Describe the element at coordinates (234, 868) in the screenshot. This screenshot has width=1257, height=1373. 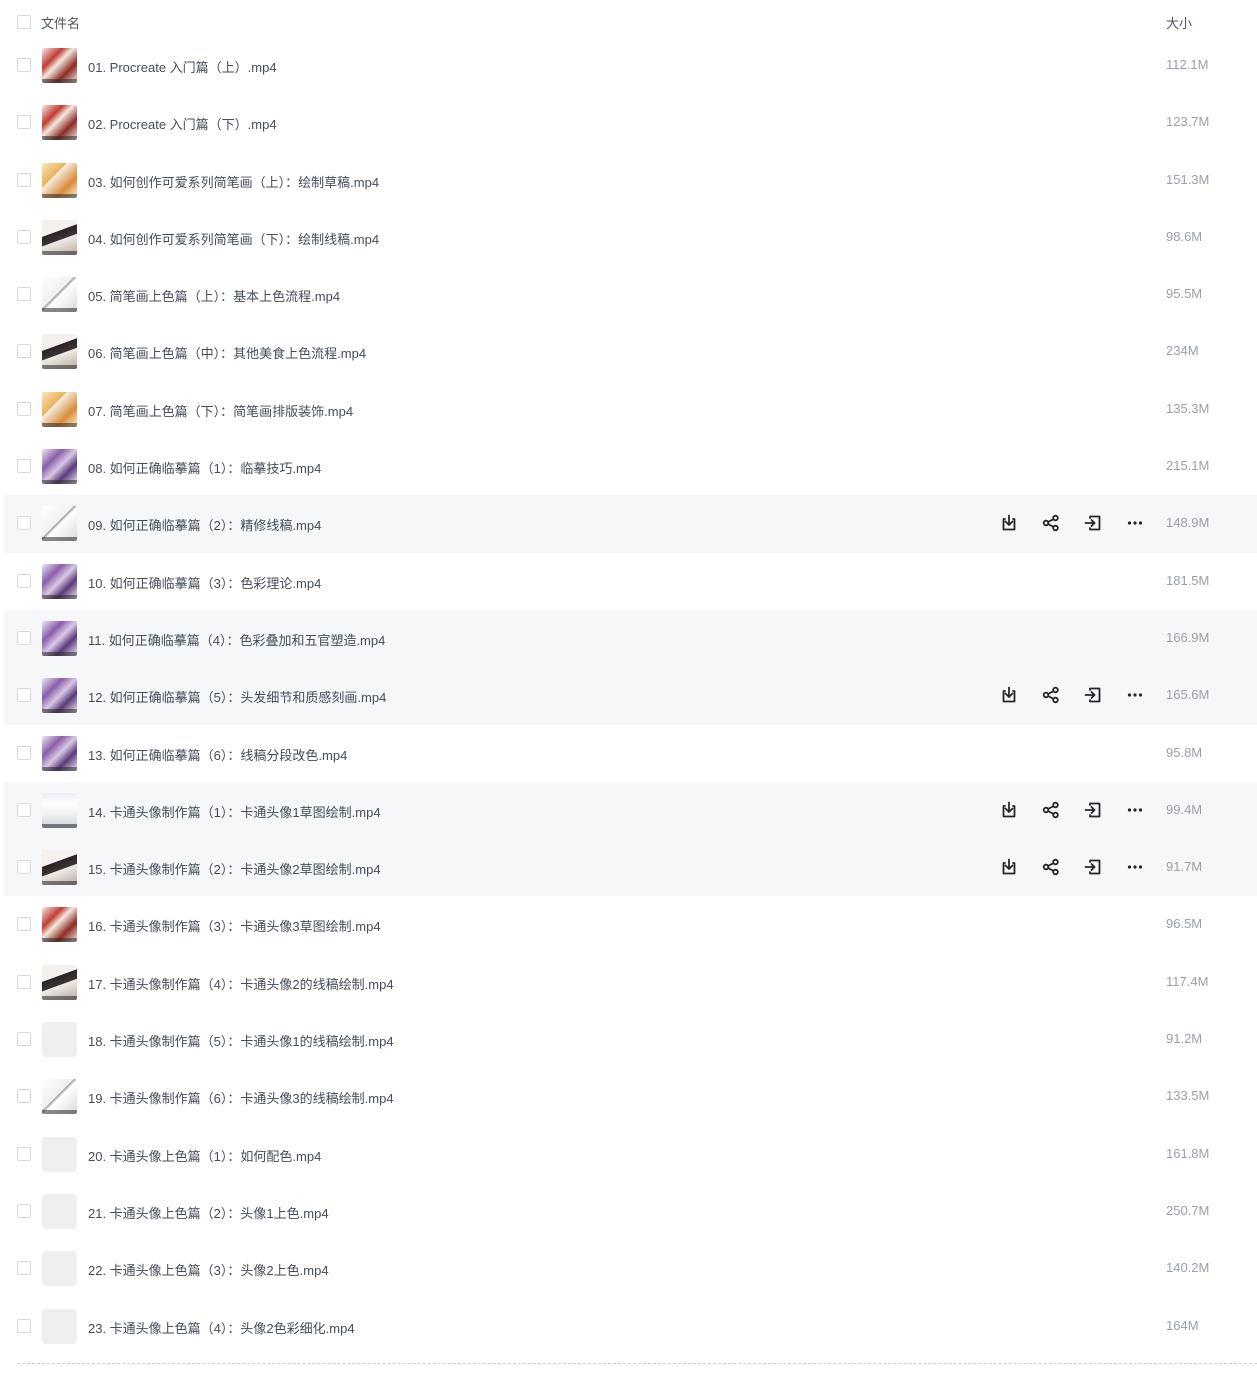
I see `file-name: 15. 卡通头像制作篇（2）：卡通头像2草图绘制.mp4` at that location.